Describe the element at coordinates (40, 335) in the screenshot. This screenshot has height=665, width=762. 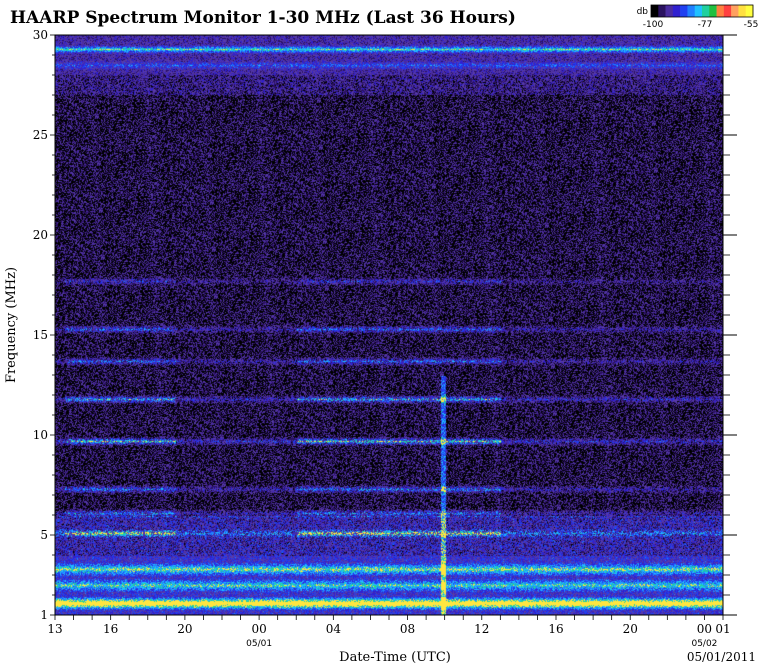
I see `y-tick-label: 15` at that location.